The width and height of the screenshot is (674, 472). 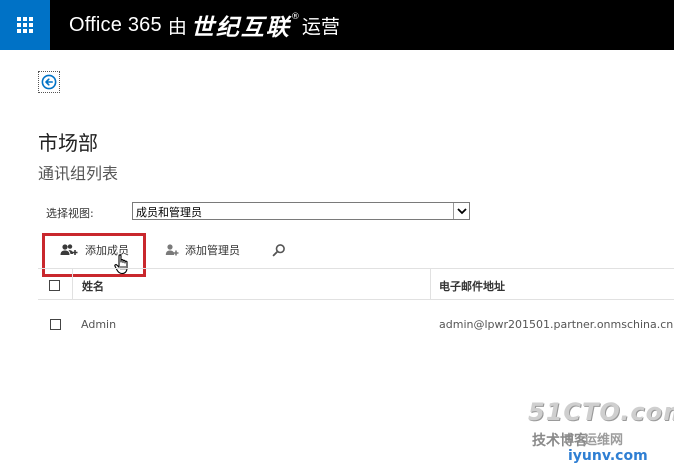 I want to click on watermark-main: 51CTO.com, so click(x=601, y=412).